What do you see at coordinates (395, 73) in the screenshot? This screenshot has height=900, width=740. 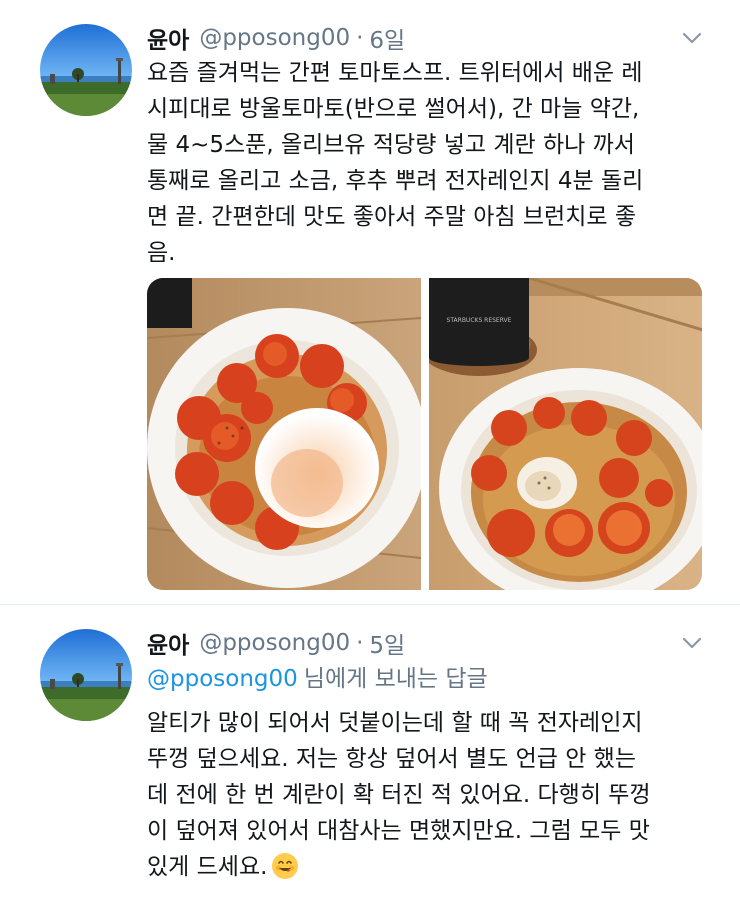 I see `text-line: 요즘 즐겨먹는 간편 토마토스프. 트위터에서 배운 레` at bounding box center [395, 73].